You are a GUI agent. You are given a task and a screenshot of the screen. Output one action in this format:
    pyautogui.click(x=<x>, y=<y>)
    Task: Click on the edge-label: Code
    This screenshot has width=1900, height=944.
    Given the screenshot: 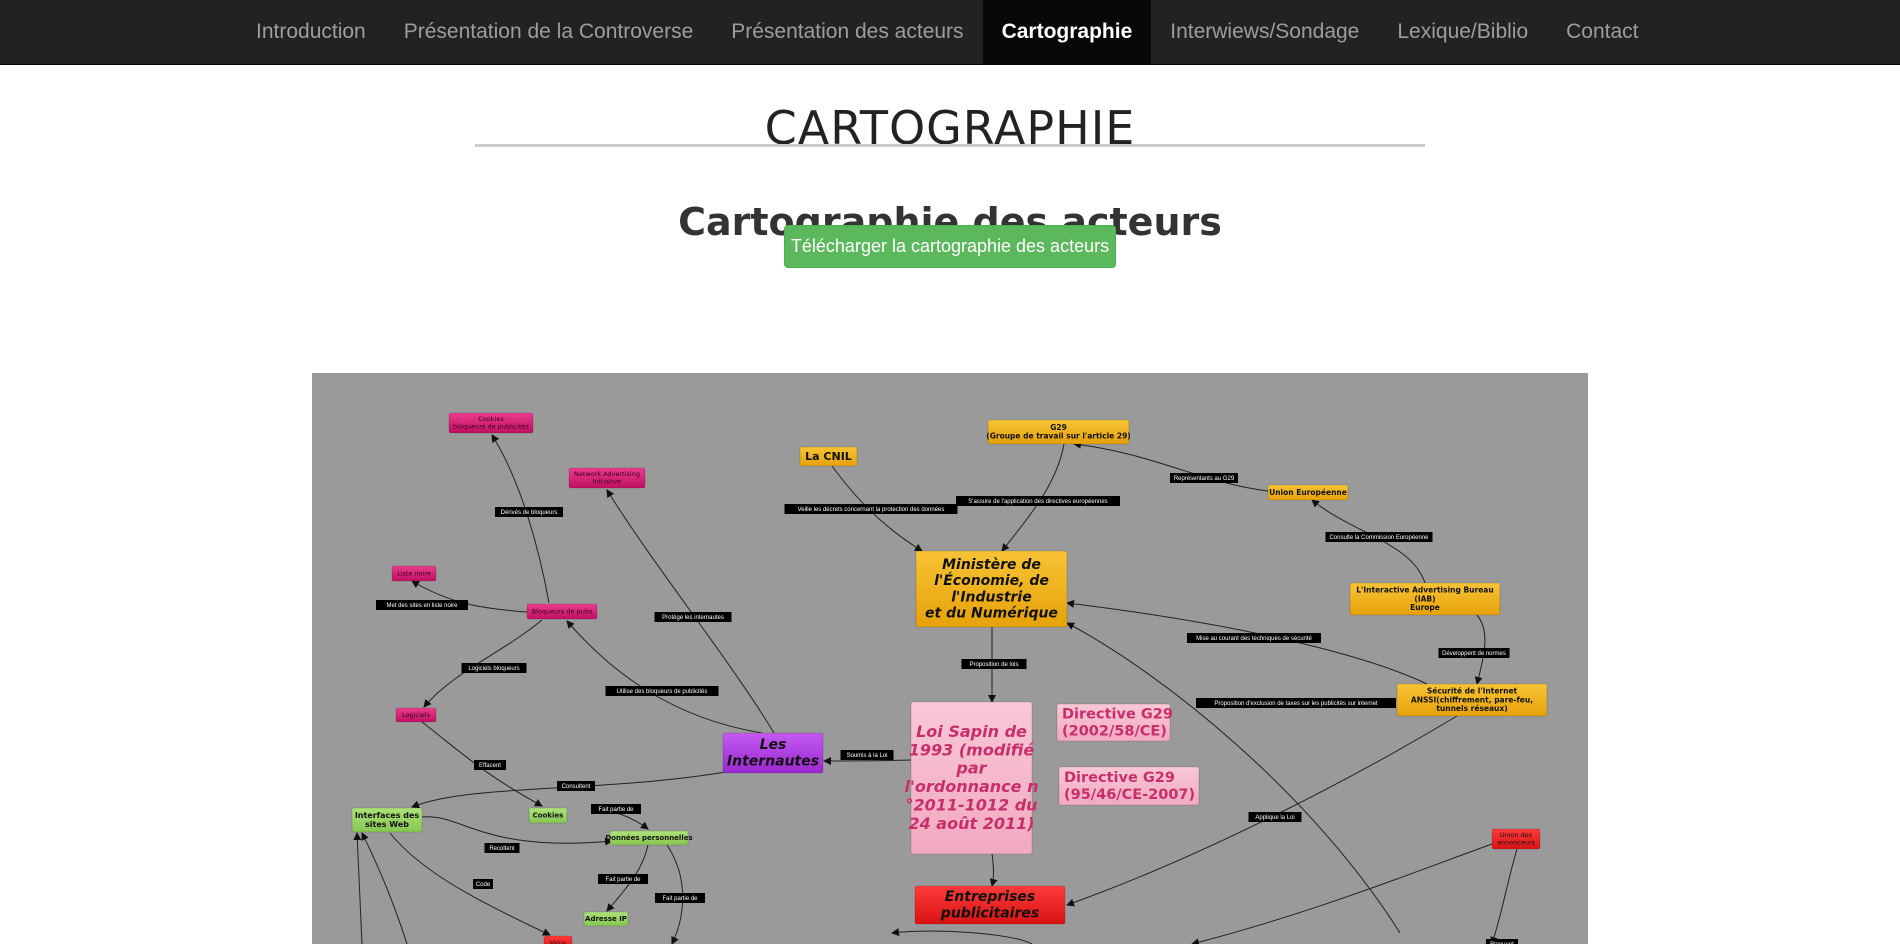 What is the action you would take?
    pyautogui.click(x=483, y=884)
    